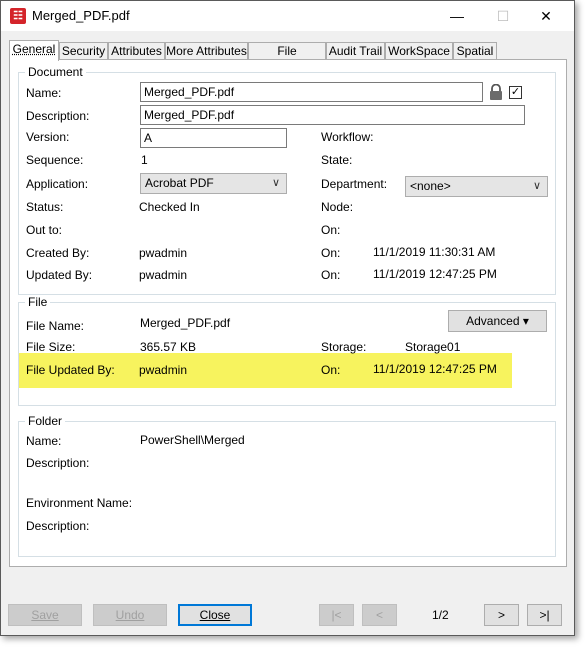 The width and height of the screenshot is (585, 648). I want to click on close-window-button: ✕, so click(546, 16).